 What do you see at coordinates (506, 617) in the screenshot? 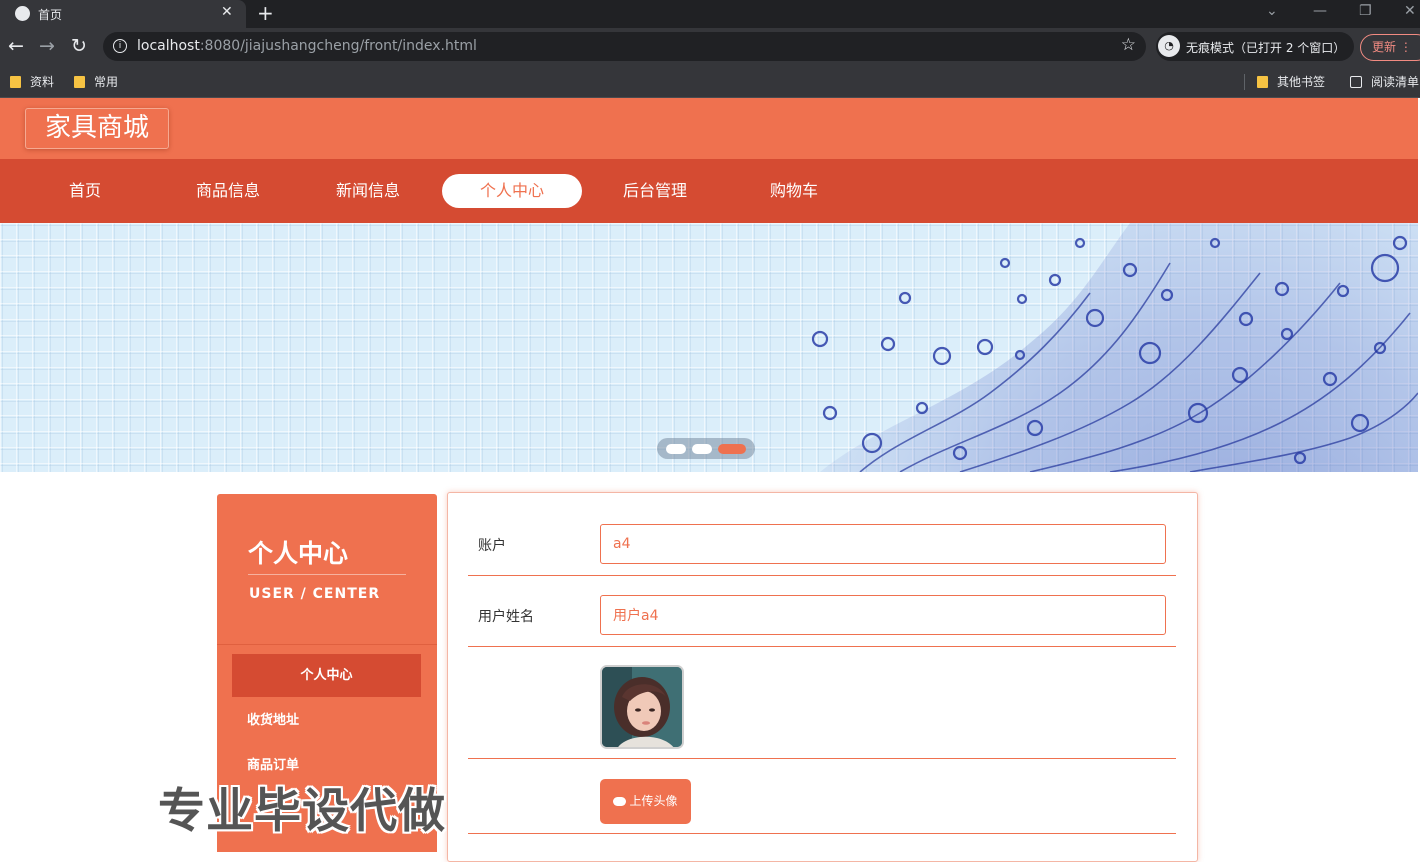
I see `name-label: 用户姓名` at bounding box center [506, 617].